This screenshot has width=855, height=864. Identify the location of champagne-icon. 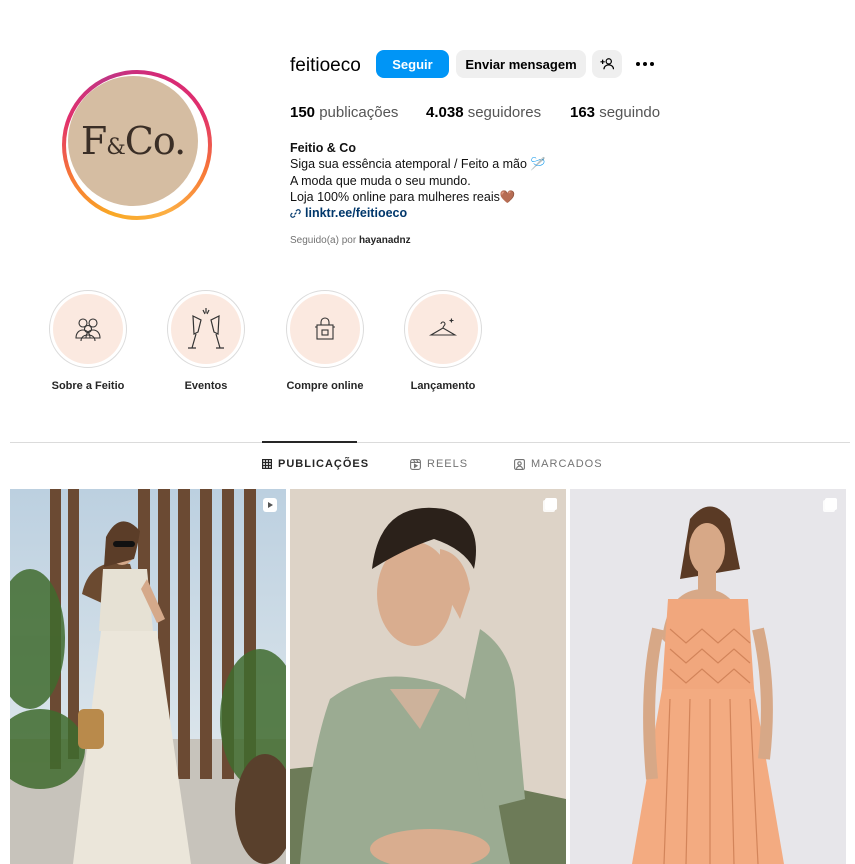
(206, 328).